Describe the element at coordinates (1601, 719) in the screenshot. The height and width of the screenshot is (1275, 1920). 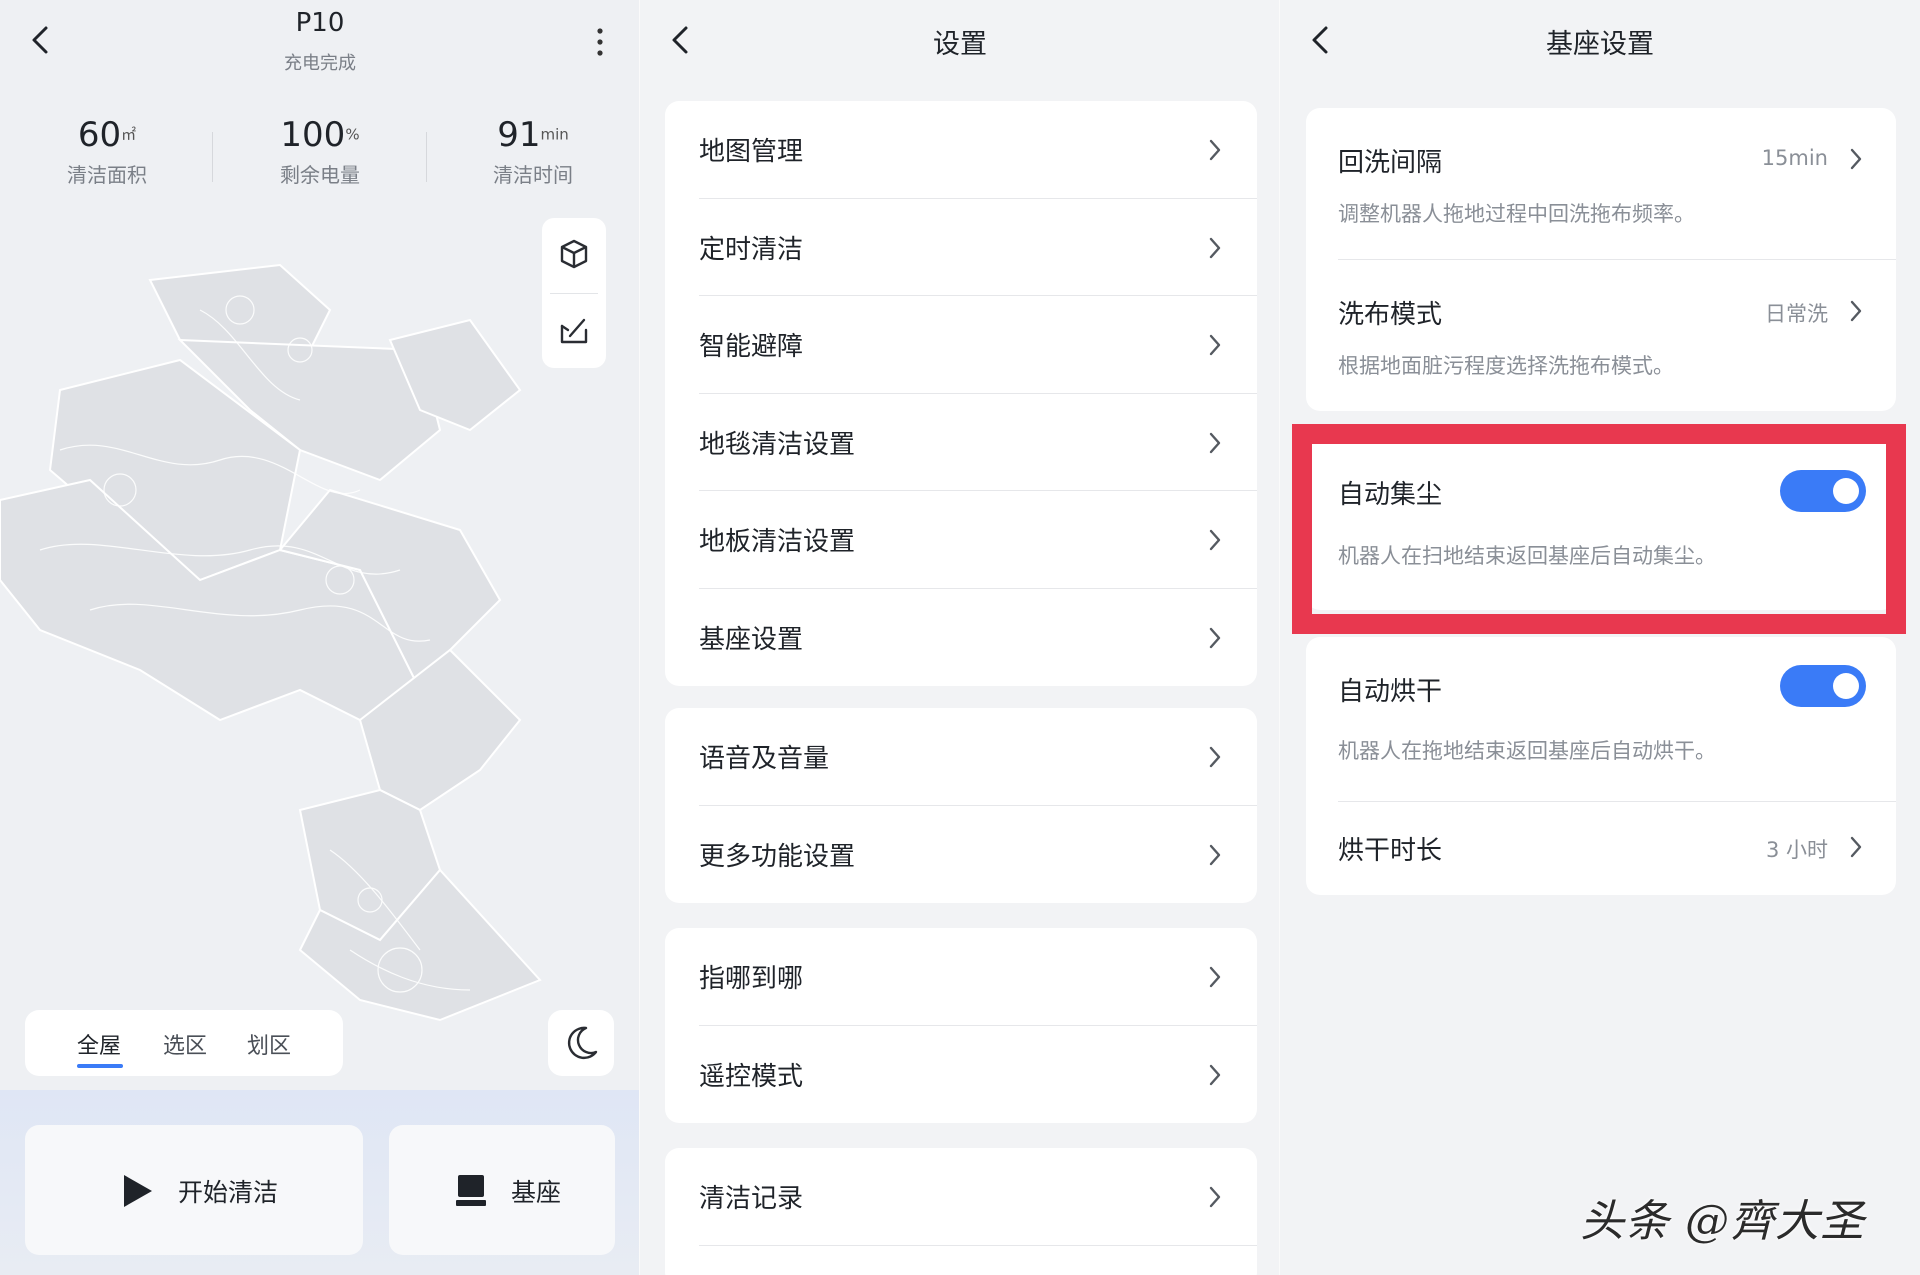
I see `auto-dry-row: 自动烘干 机器人在拖地结束返回基座后自动烘干。` at that location.